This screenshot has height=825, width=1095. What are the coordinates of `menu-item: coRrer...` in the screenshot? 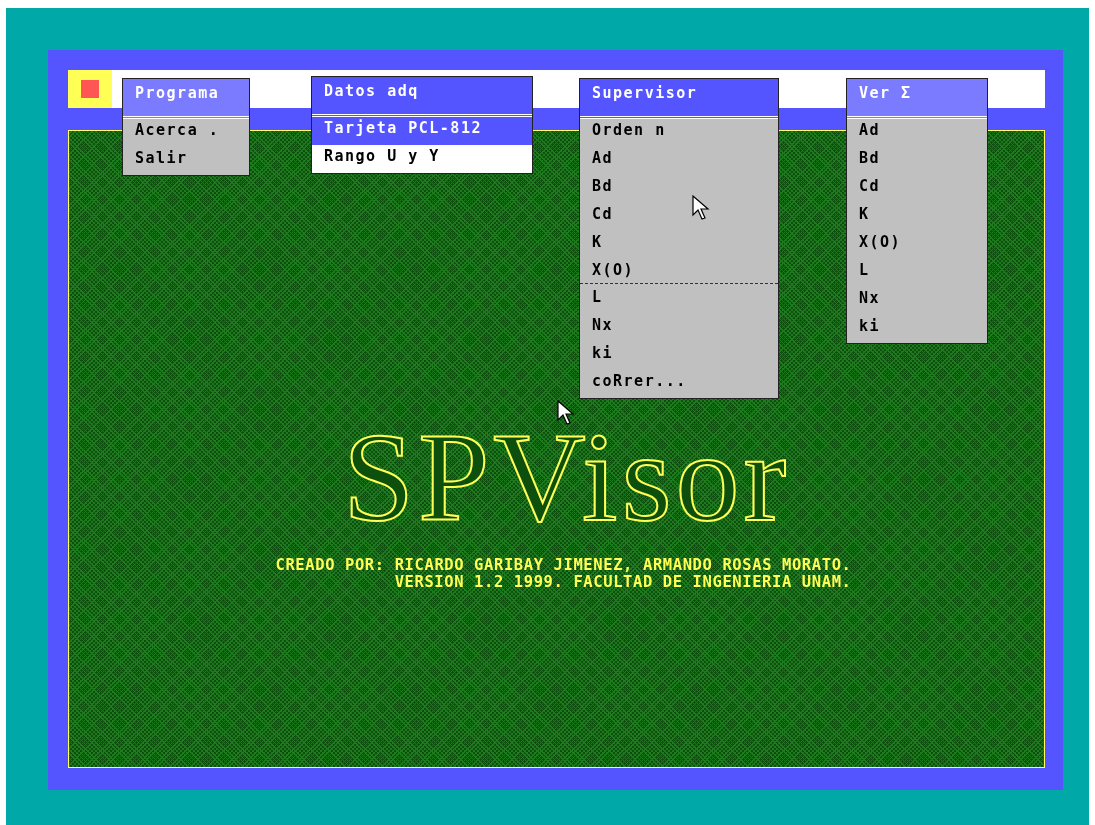 It's located at (679, 384).